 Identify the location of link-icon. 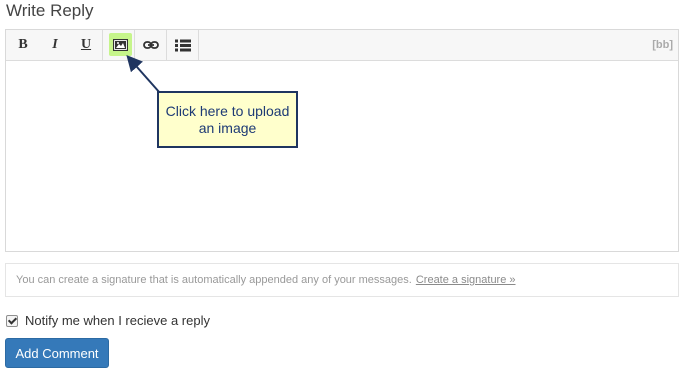
(151, 45).